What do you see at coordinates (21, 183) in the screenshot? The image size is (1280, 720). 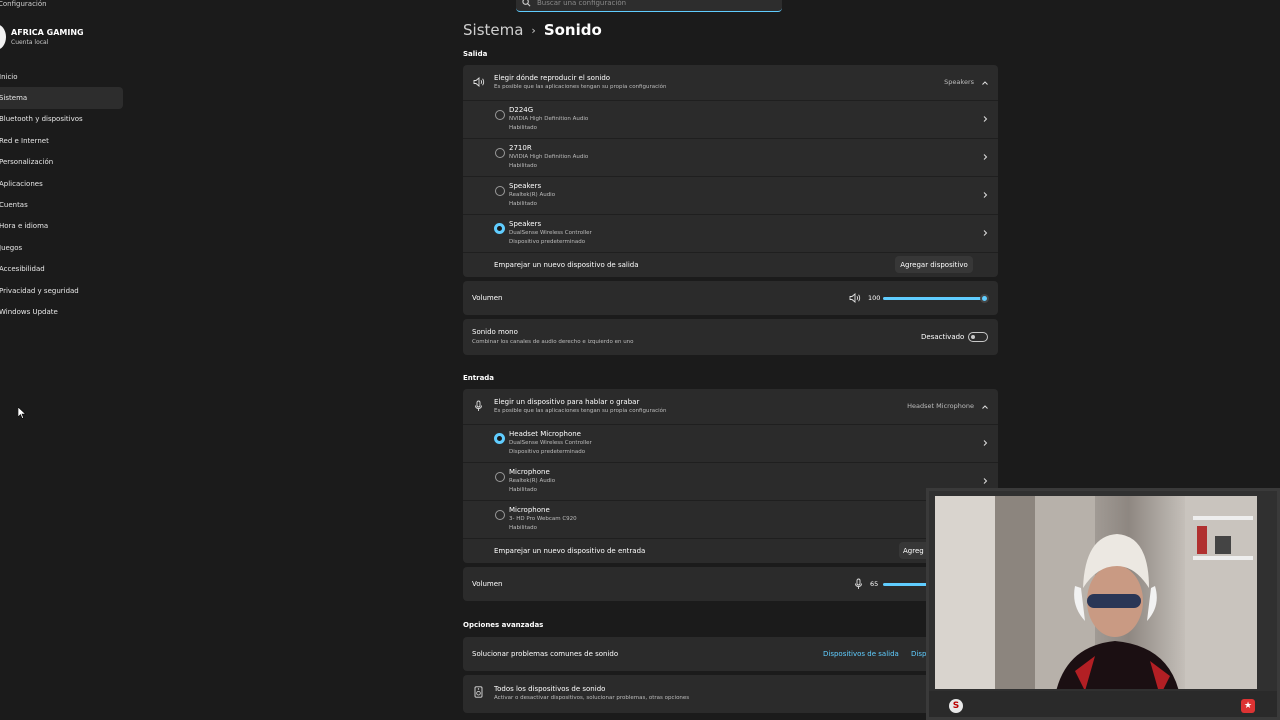 I see `sidebar-item-label: Aplicaciones` at bounding box center [21, 183].